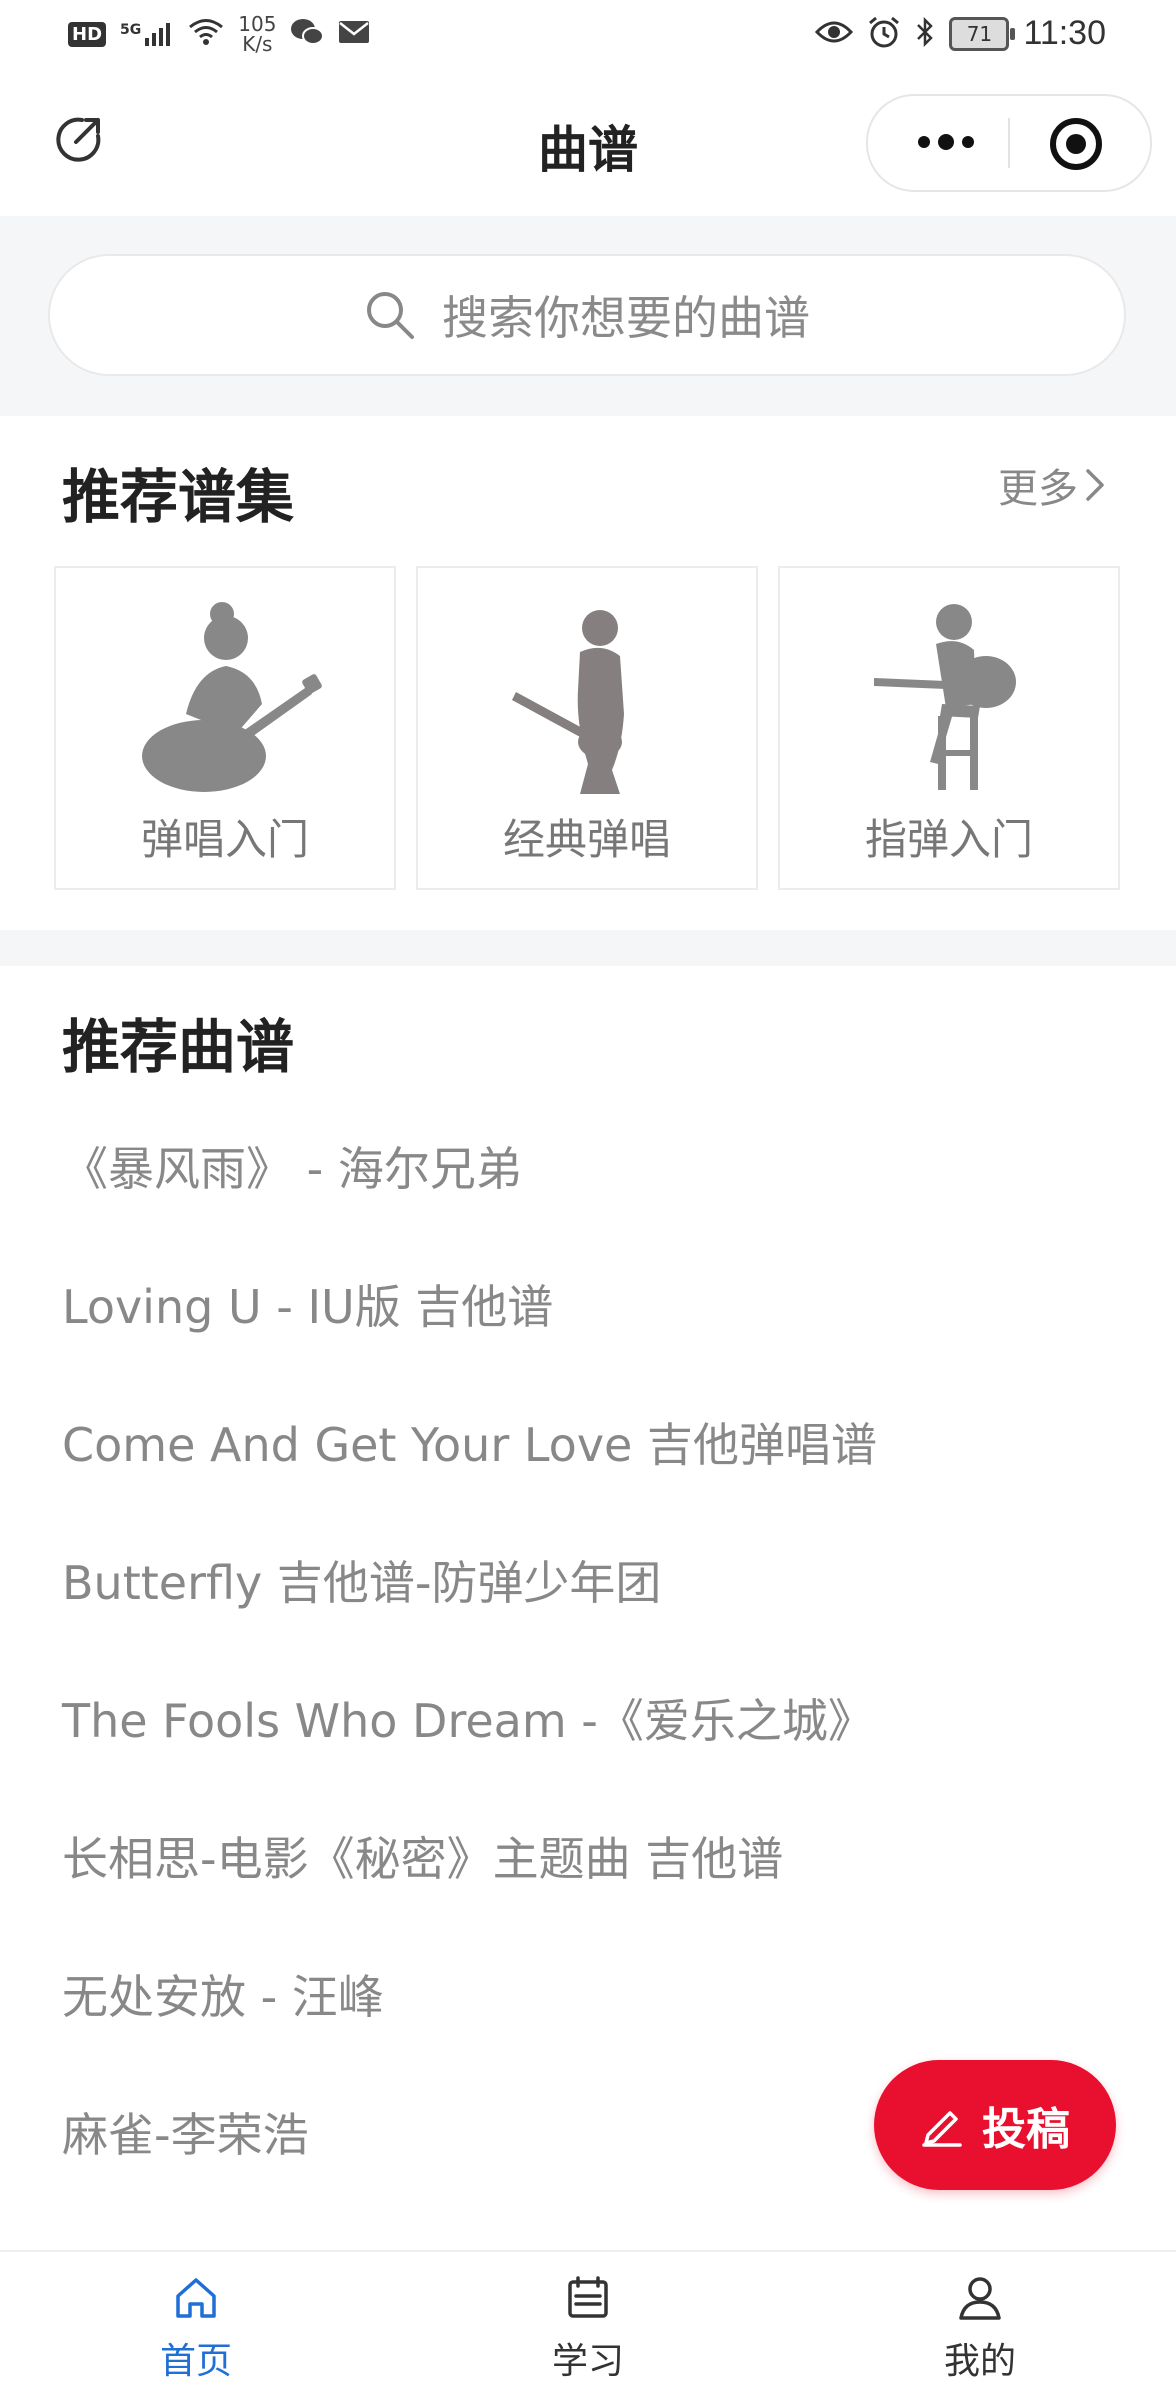 This screenshot has width=1176, height=2402. I want to click on search-icon, so click(390, 315).